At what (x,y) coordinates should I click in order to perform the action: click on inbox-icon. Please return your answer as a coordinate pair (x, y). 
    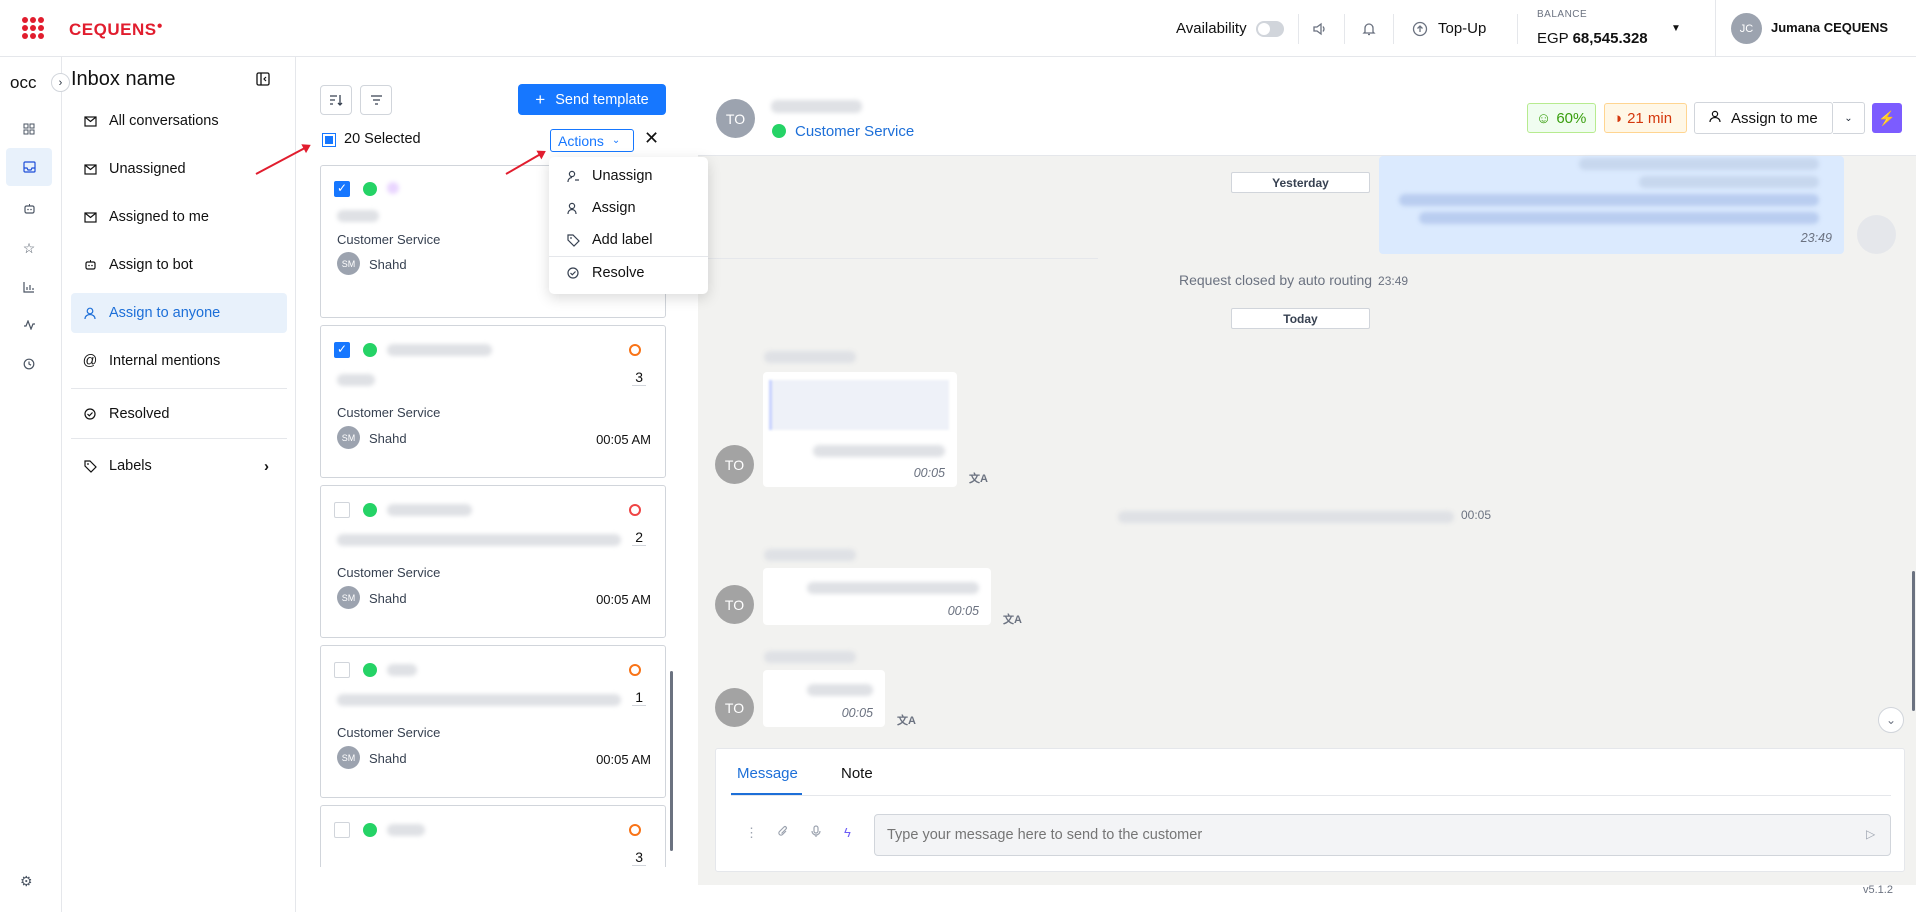
    Looking at the image, I should click on (29, 167).